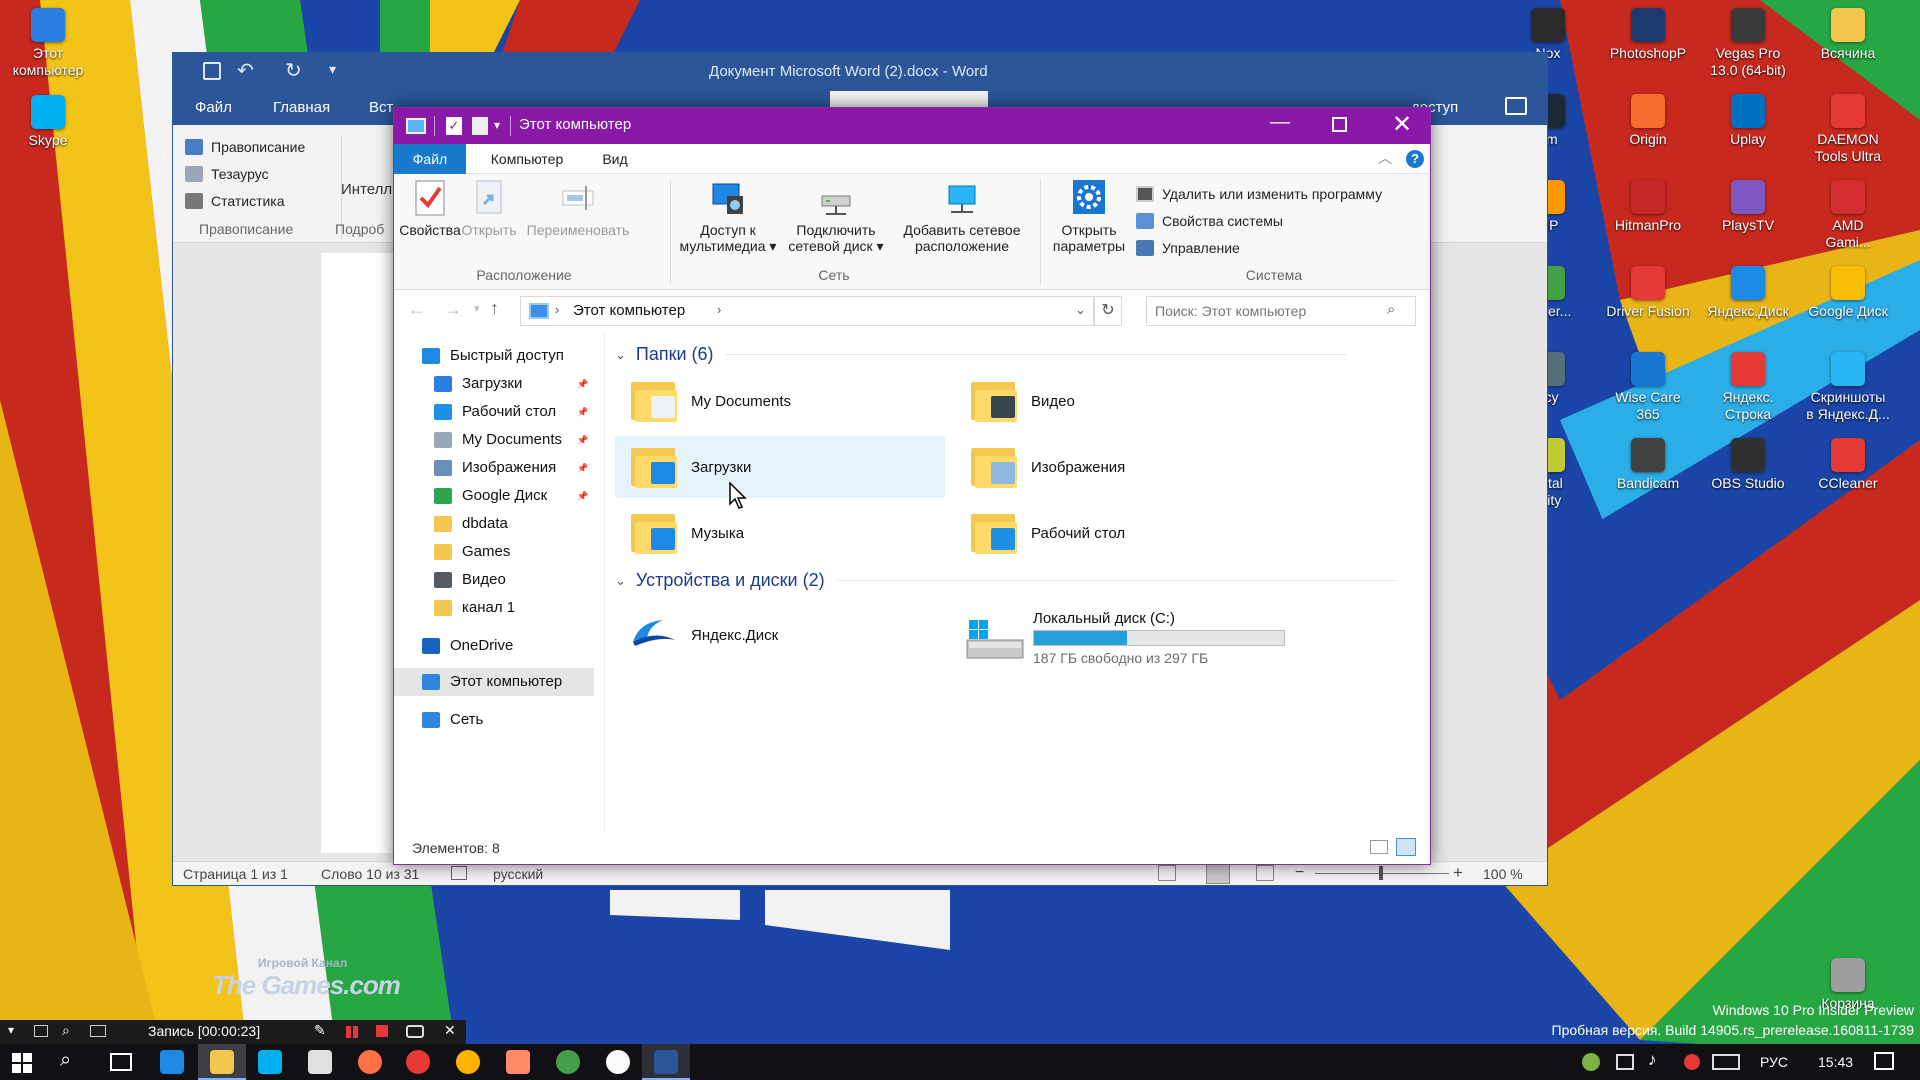  What do you see at coordinates (719, 309) in the screenshot?
I see `breadcrumb-chevron-2-icon: ›` at bounding box center [719, 309].